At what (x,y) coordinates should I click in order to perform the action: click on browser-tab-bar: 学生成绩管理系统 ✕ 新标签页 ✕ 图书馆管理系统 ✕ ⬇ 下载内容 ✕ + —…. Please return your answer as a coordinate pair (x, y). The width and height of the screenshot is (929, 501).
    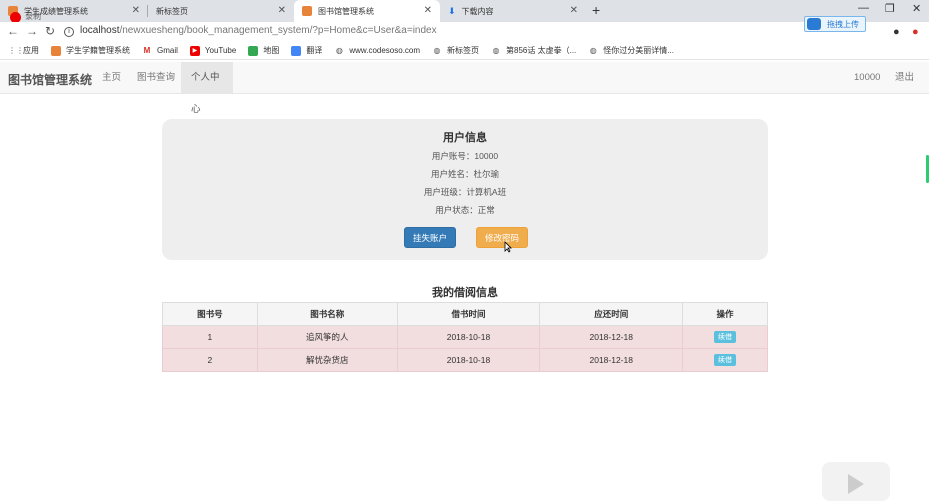
    Looking at the image, I should click on (464, 11).